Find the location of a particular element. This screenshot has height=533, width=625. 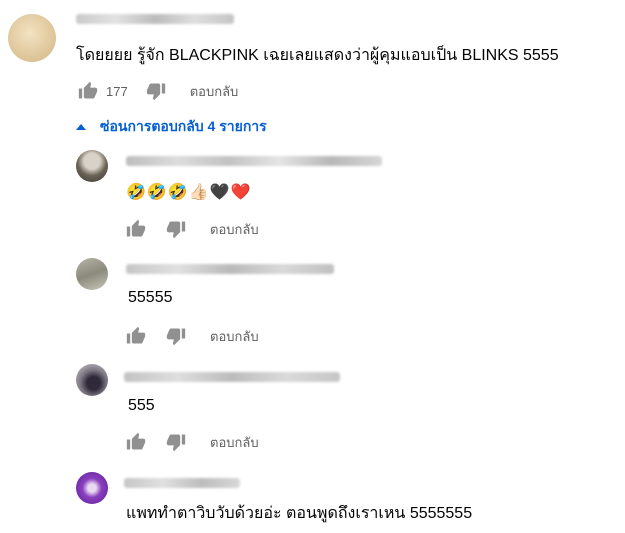

hide-replies-toggle: ซ่อนการตอบกลับ 4 รายการ is located at coordinates (171, 127).